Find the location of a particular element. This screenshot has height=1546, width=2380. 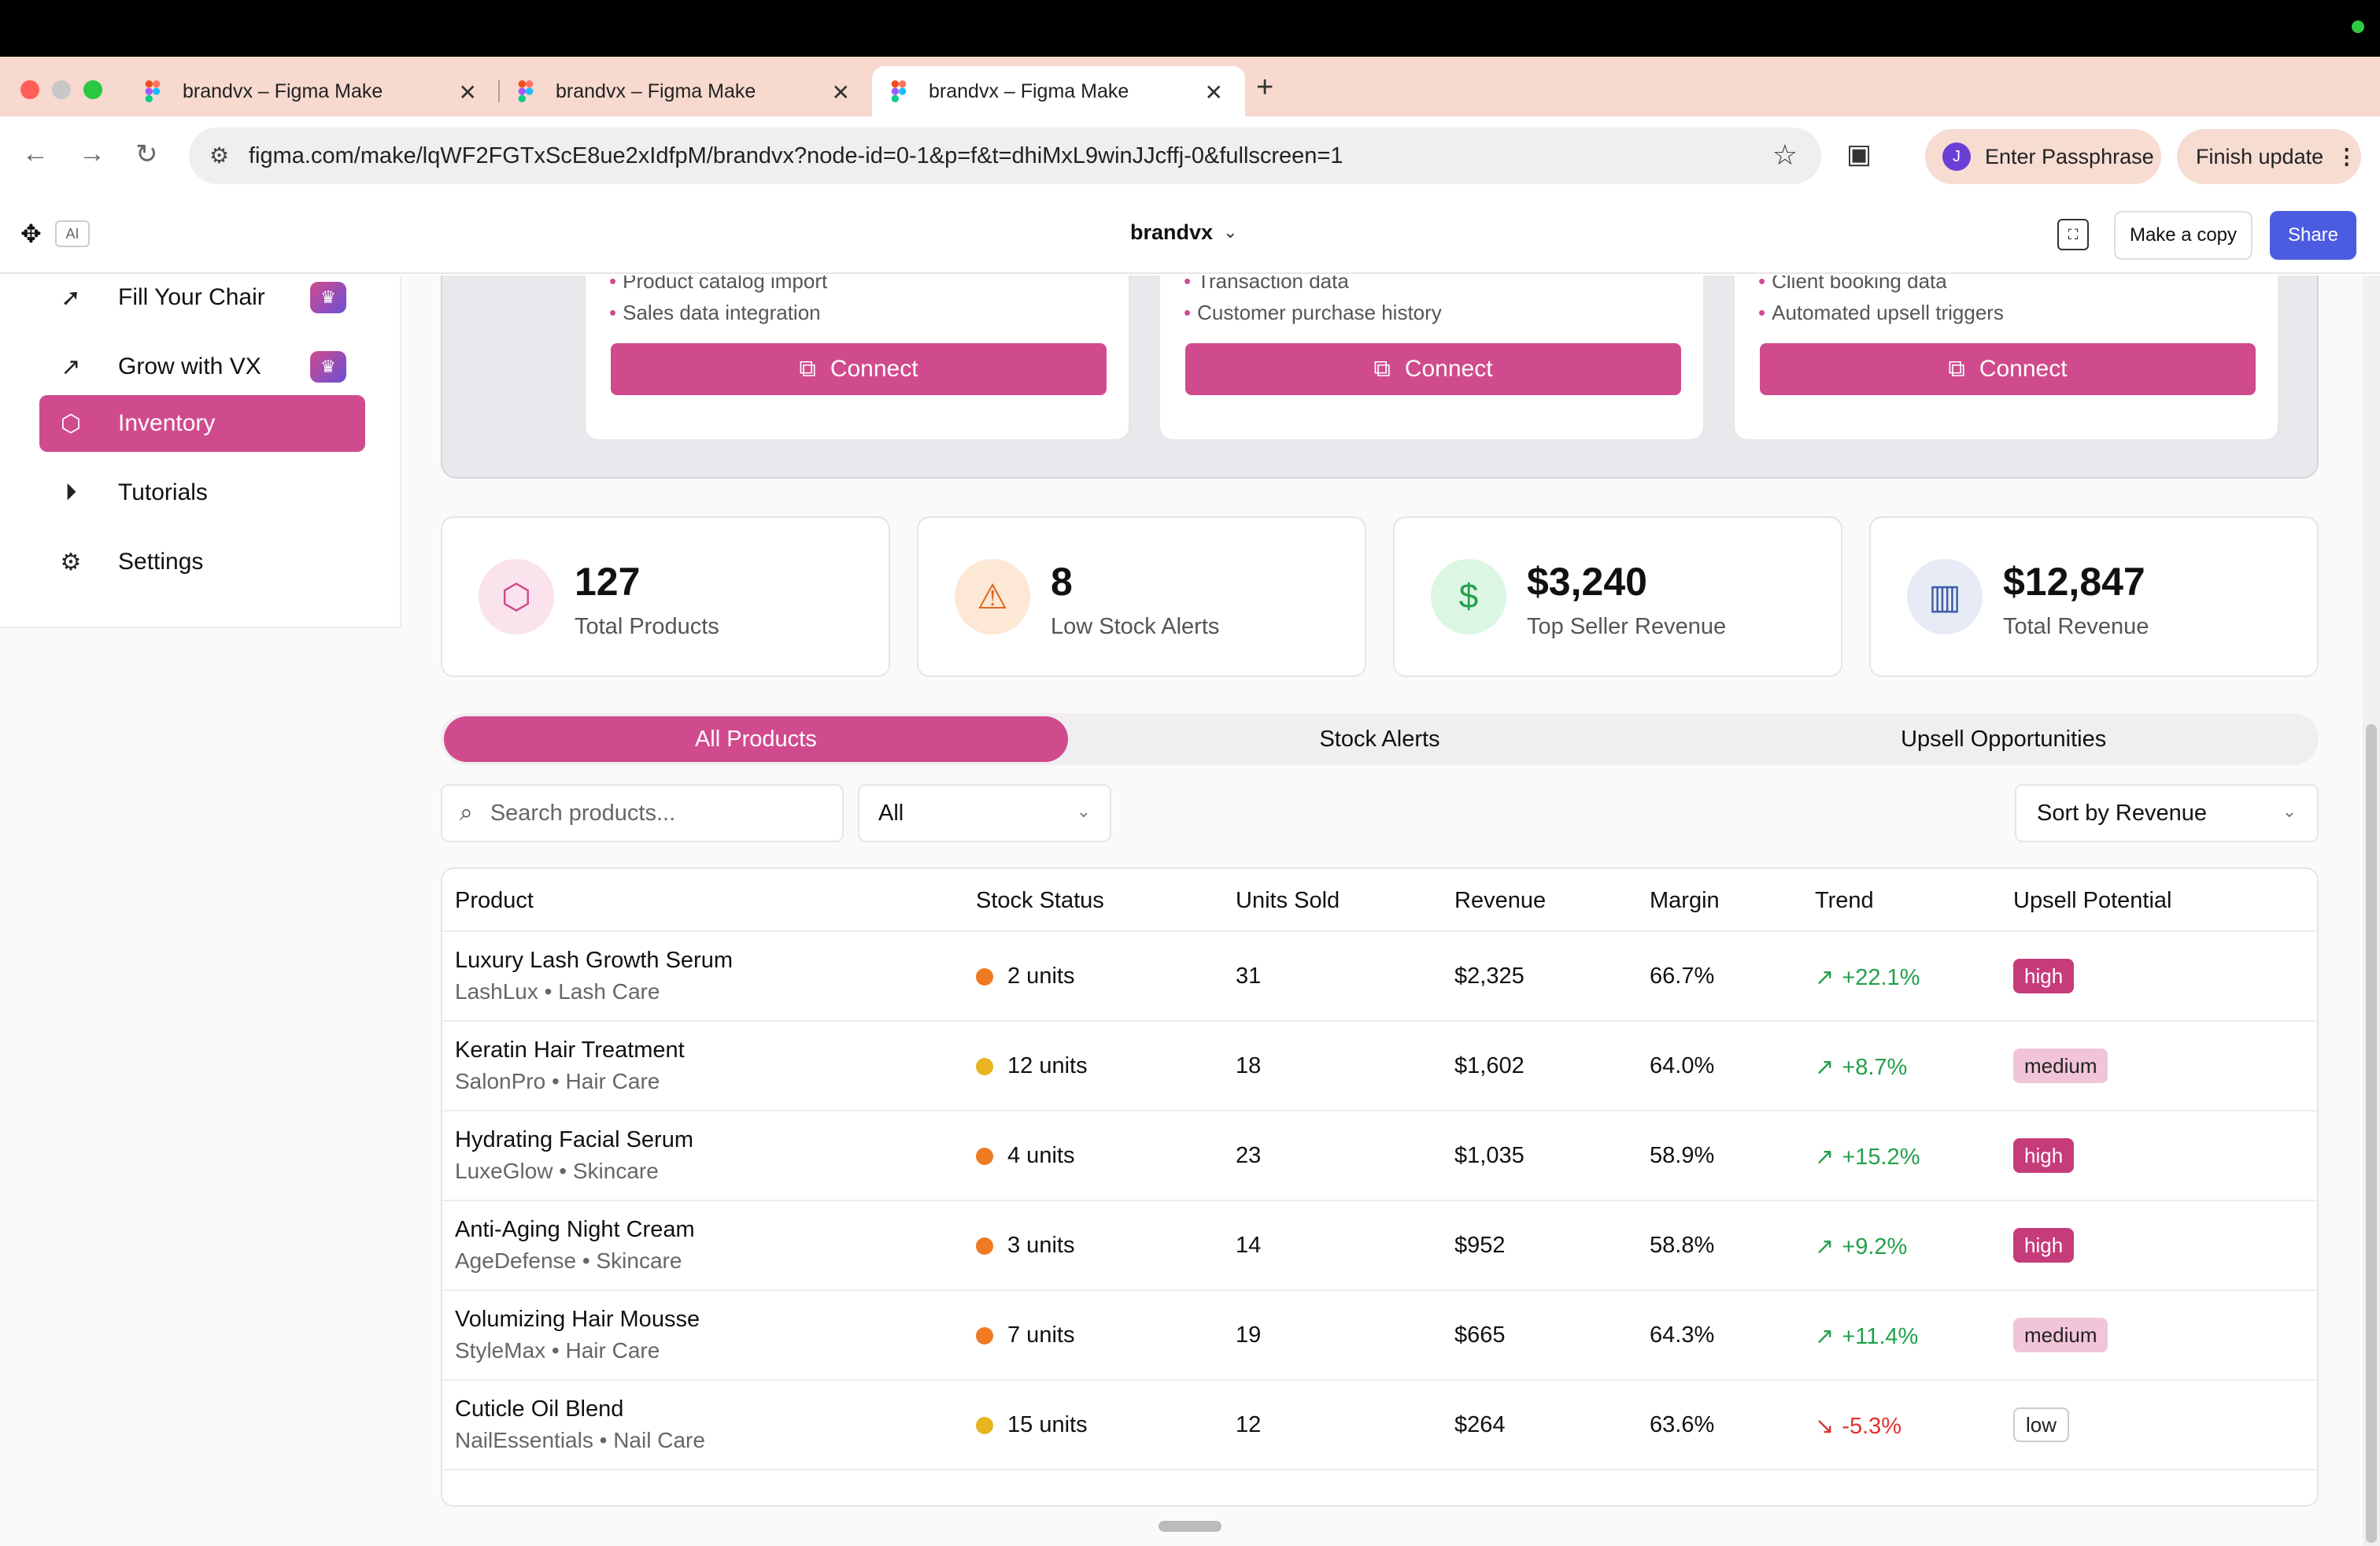

stock-status: 7 units is located at coordinates (1025, 1335).